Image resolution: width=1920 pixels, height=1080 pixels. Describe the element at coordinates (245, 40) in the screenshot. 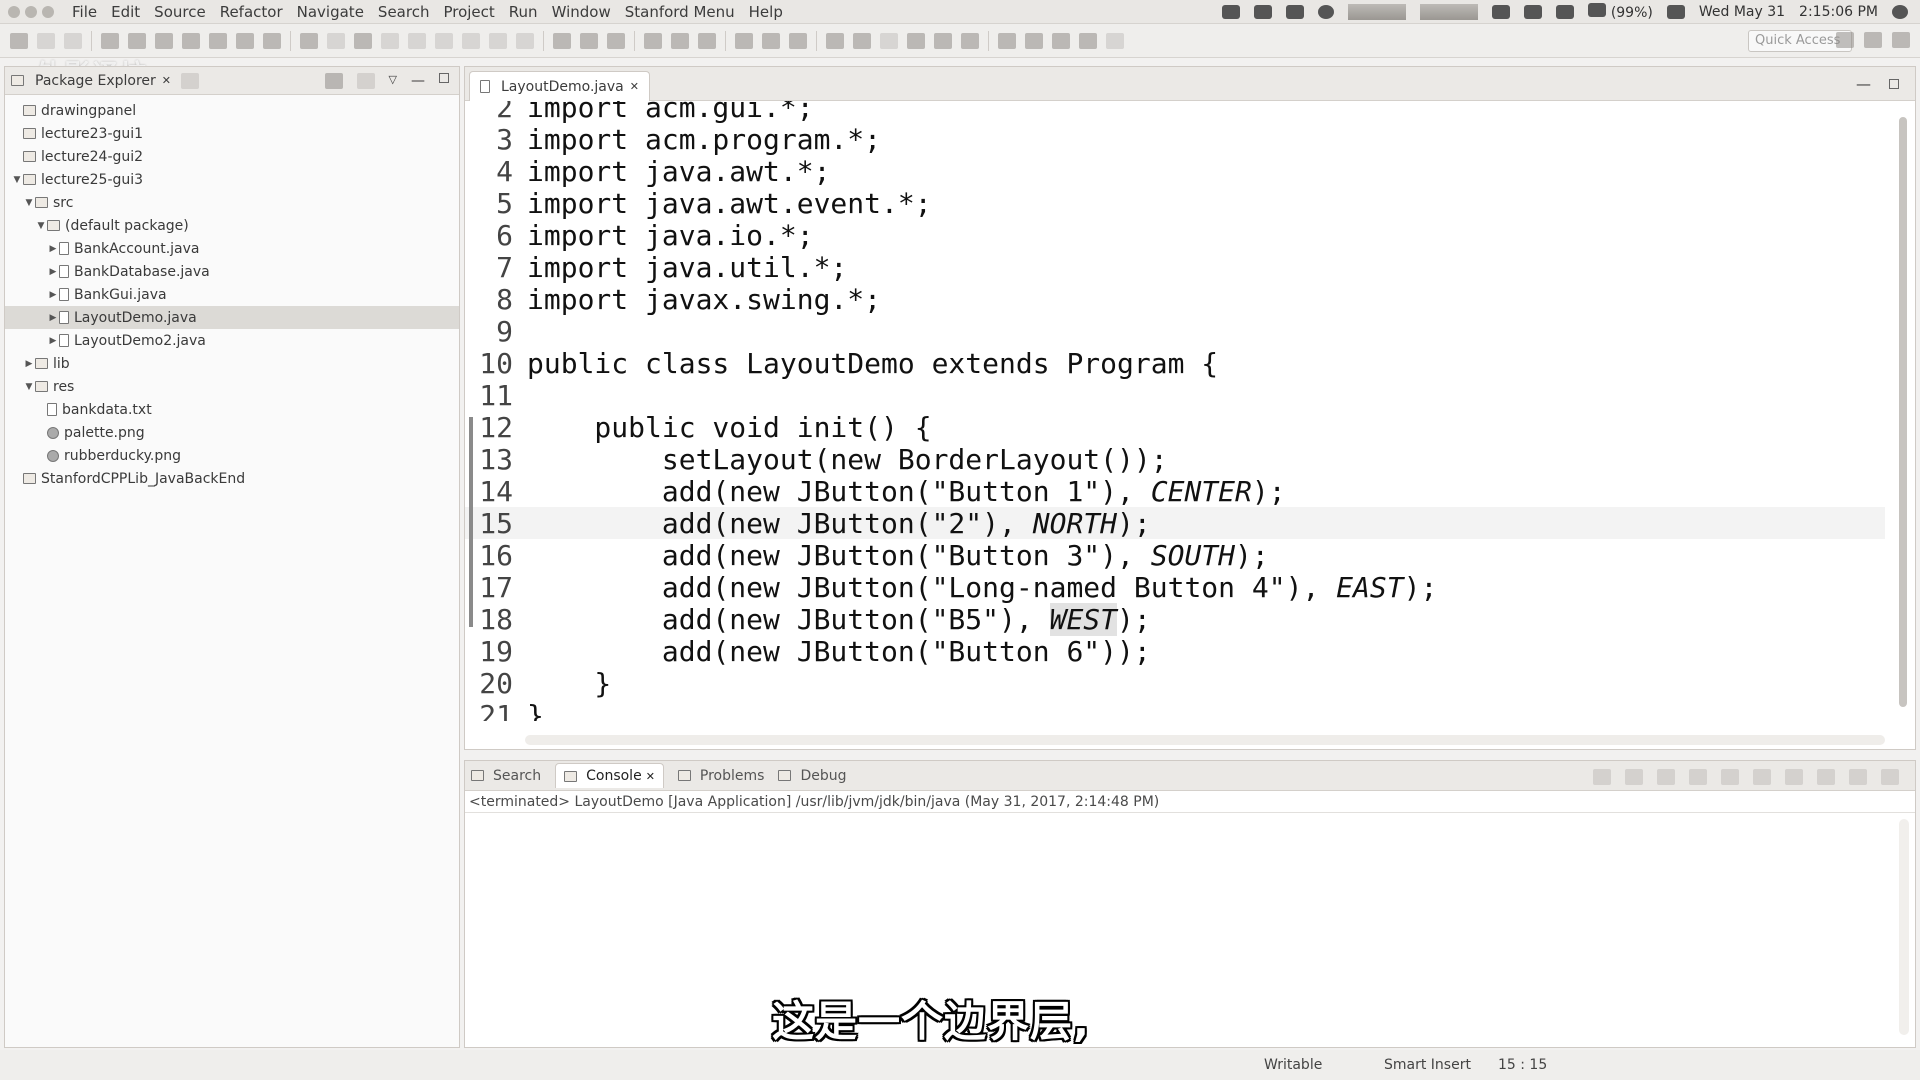

I see `stanford-run2-icon` at that location.